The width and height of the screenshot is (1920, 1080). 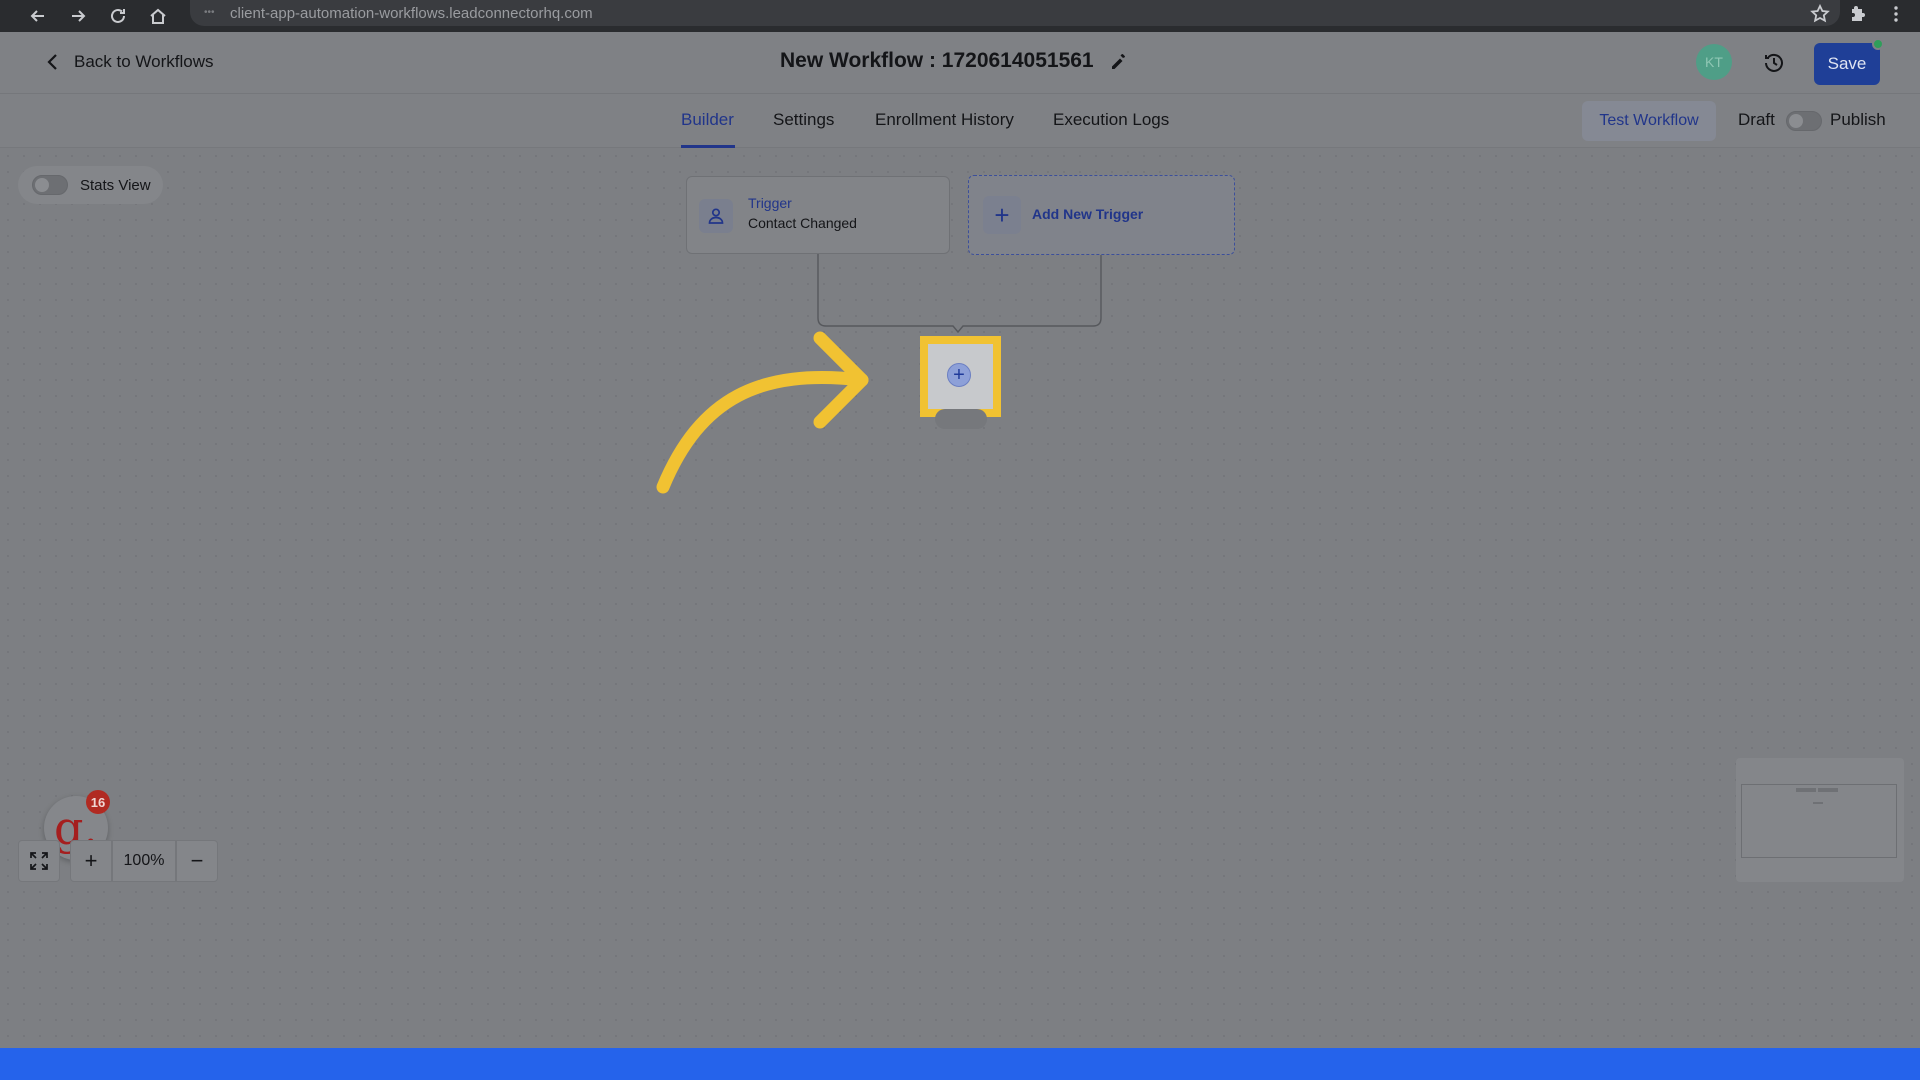 I want to click on trigger-subtitle: Contact Changed, so click(x=802, y=223).